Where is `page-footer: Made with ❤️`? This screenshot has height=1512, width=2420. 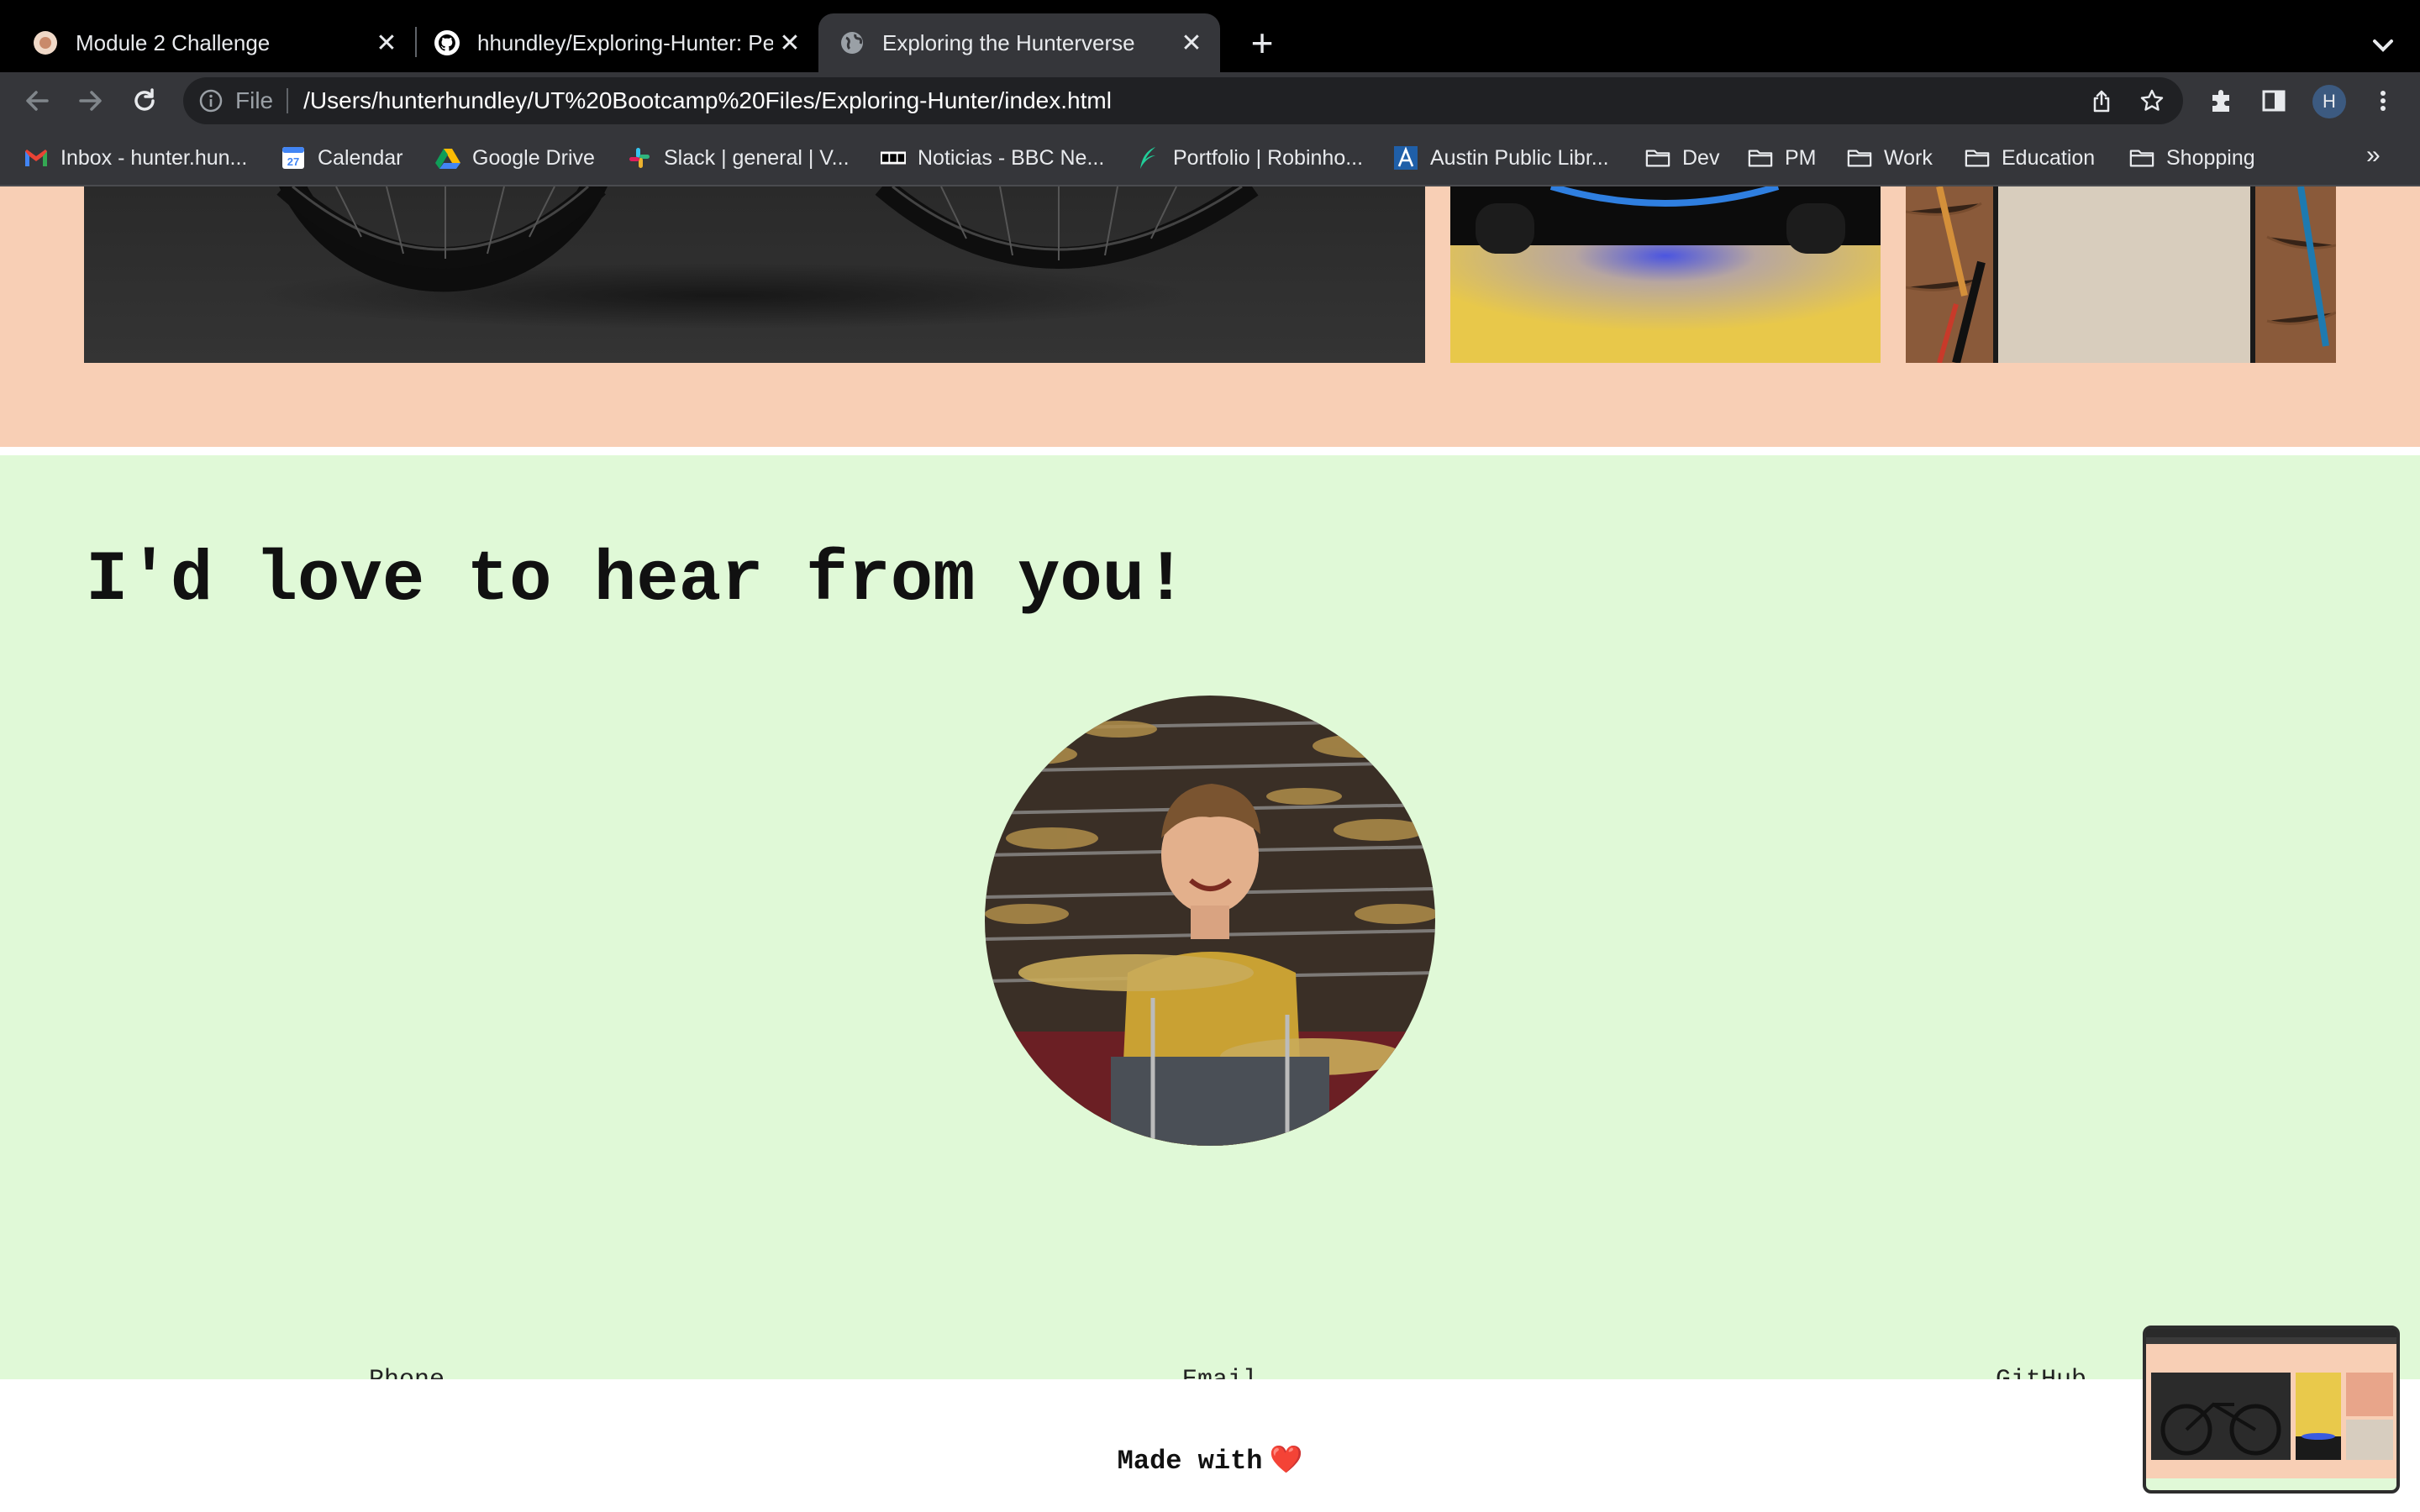
page-footer: Made with ❤️ is located at coordinates (1210, 1445).